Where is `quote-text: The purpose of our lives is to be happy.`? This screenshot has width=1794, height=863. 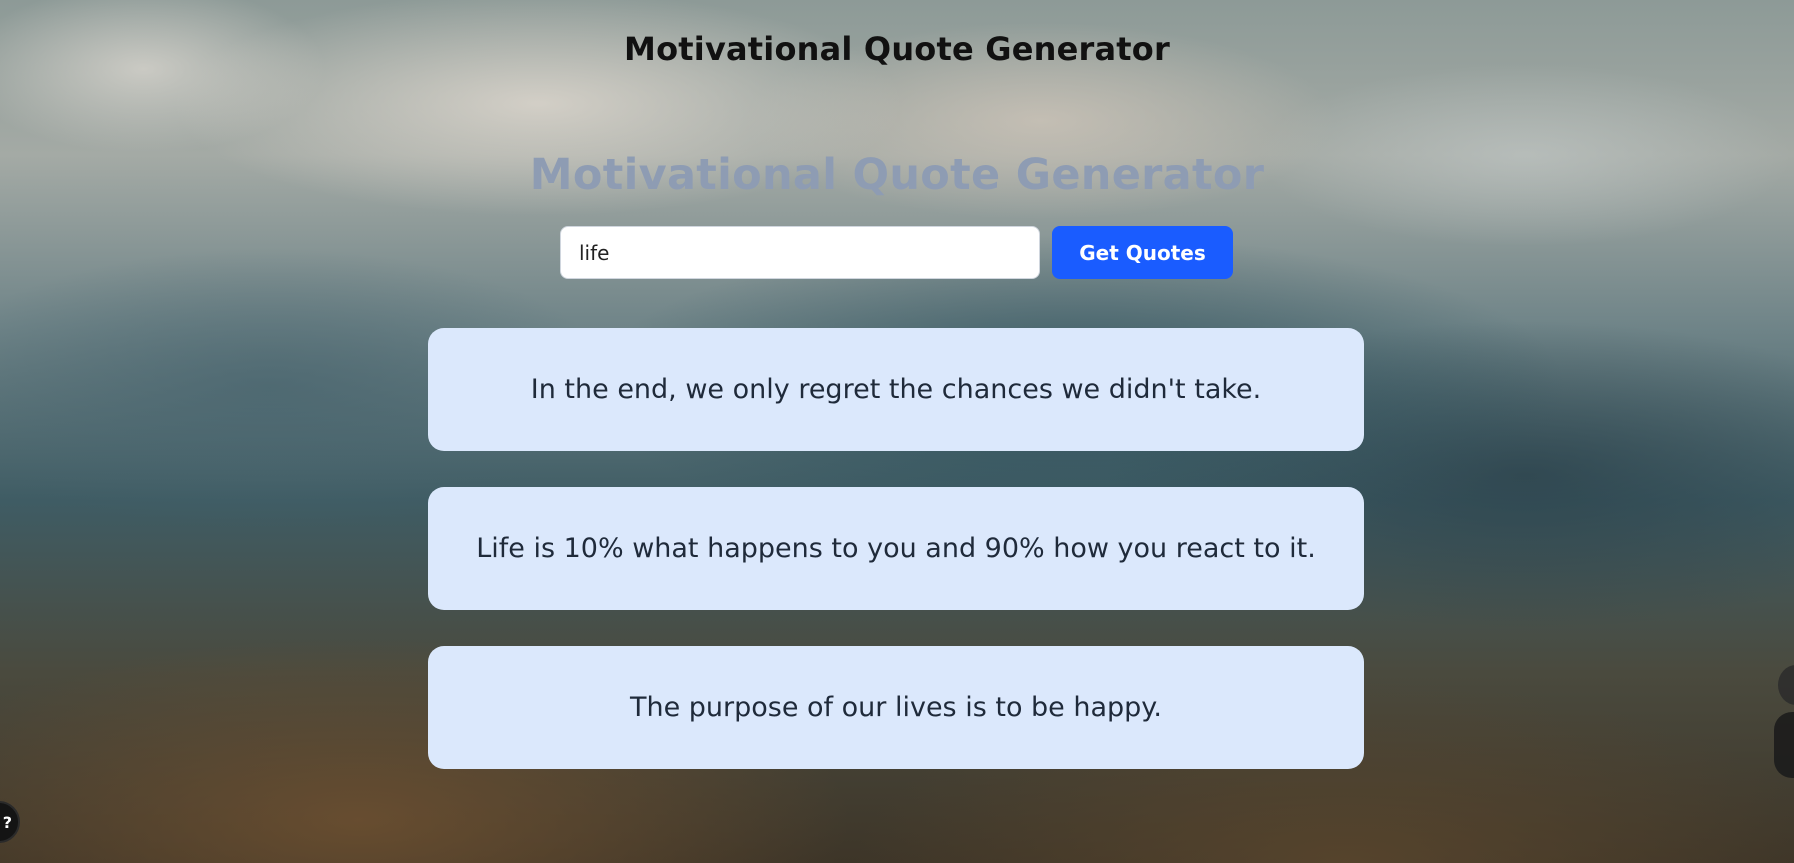
quote-text: The purpose of our lives is to be happy. is located at coordinates (896, 707).